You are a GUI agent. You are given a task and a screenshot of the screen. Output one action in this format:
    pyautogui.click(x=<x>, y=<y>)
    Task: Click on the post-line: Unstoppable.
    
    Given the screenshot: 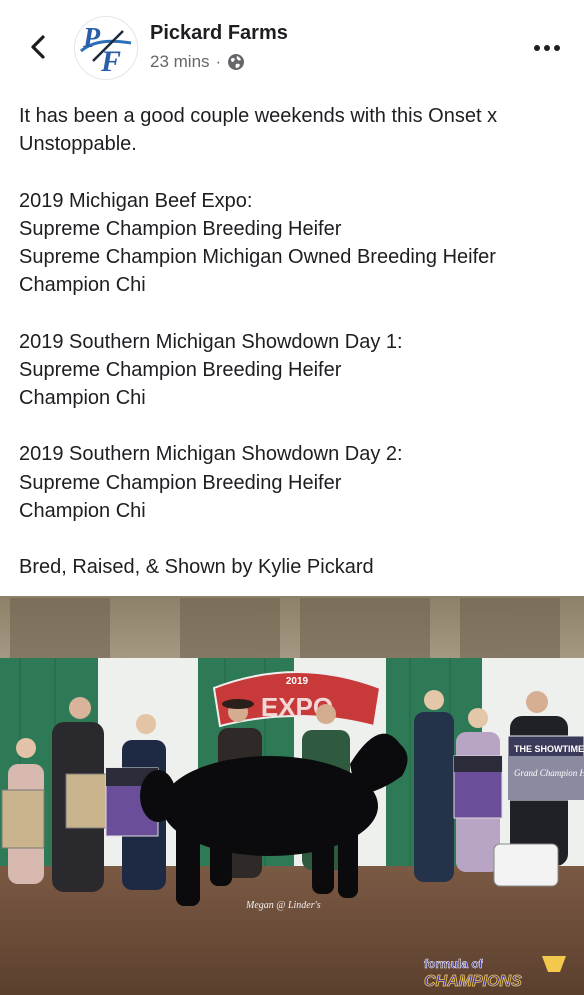 What is the action you would take?
    pyautogui.click(x=78, y=144)
    